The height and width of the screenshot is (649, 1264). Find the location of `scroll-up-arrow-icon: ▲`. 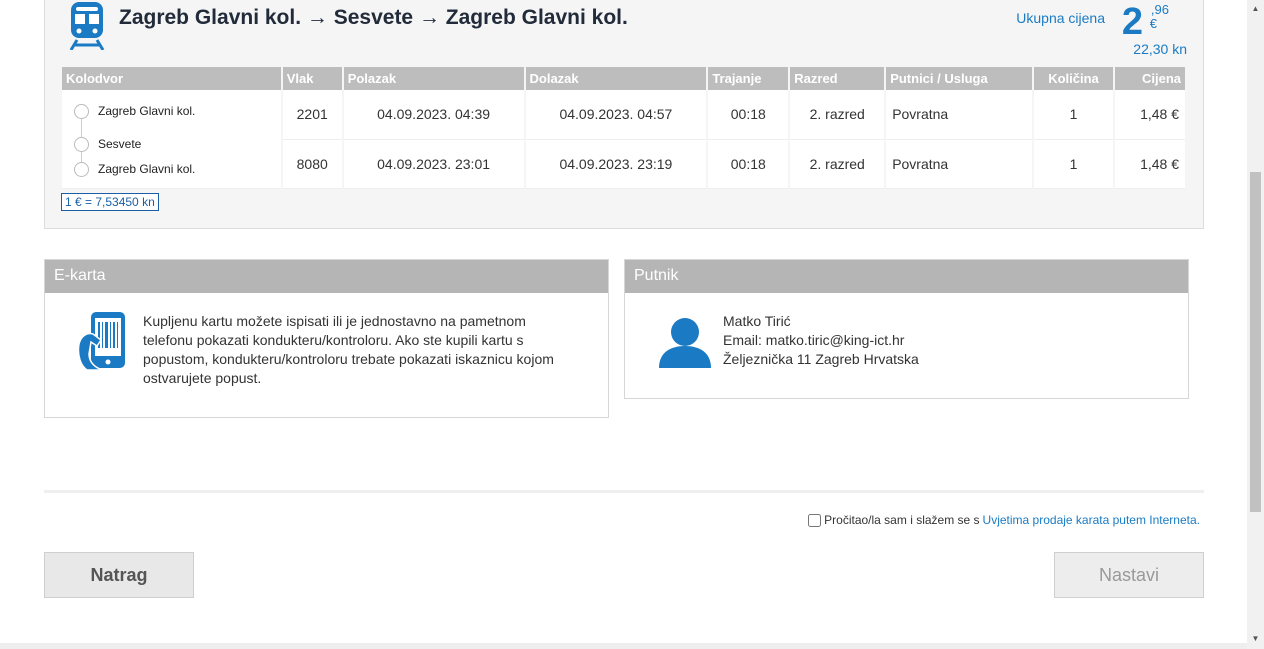

scroll-up-arrow-icon: ▲ is located at coordinates (1255, 9).